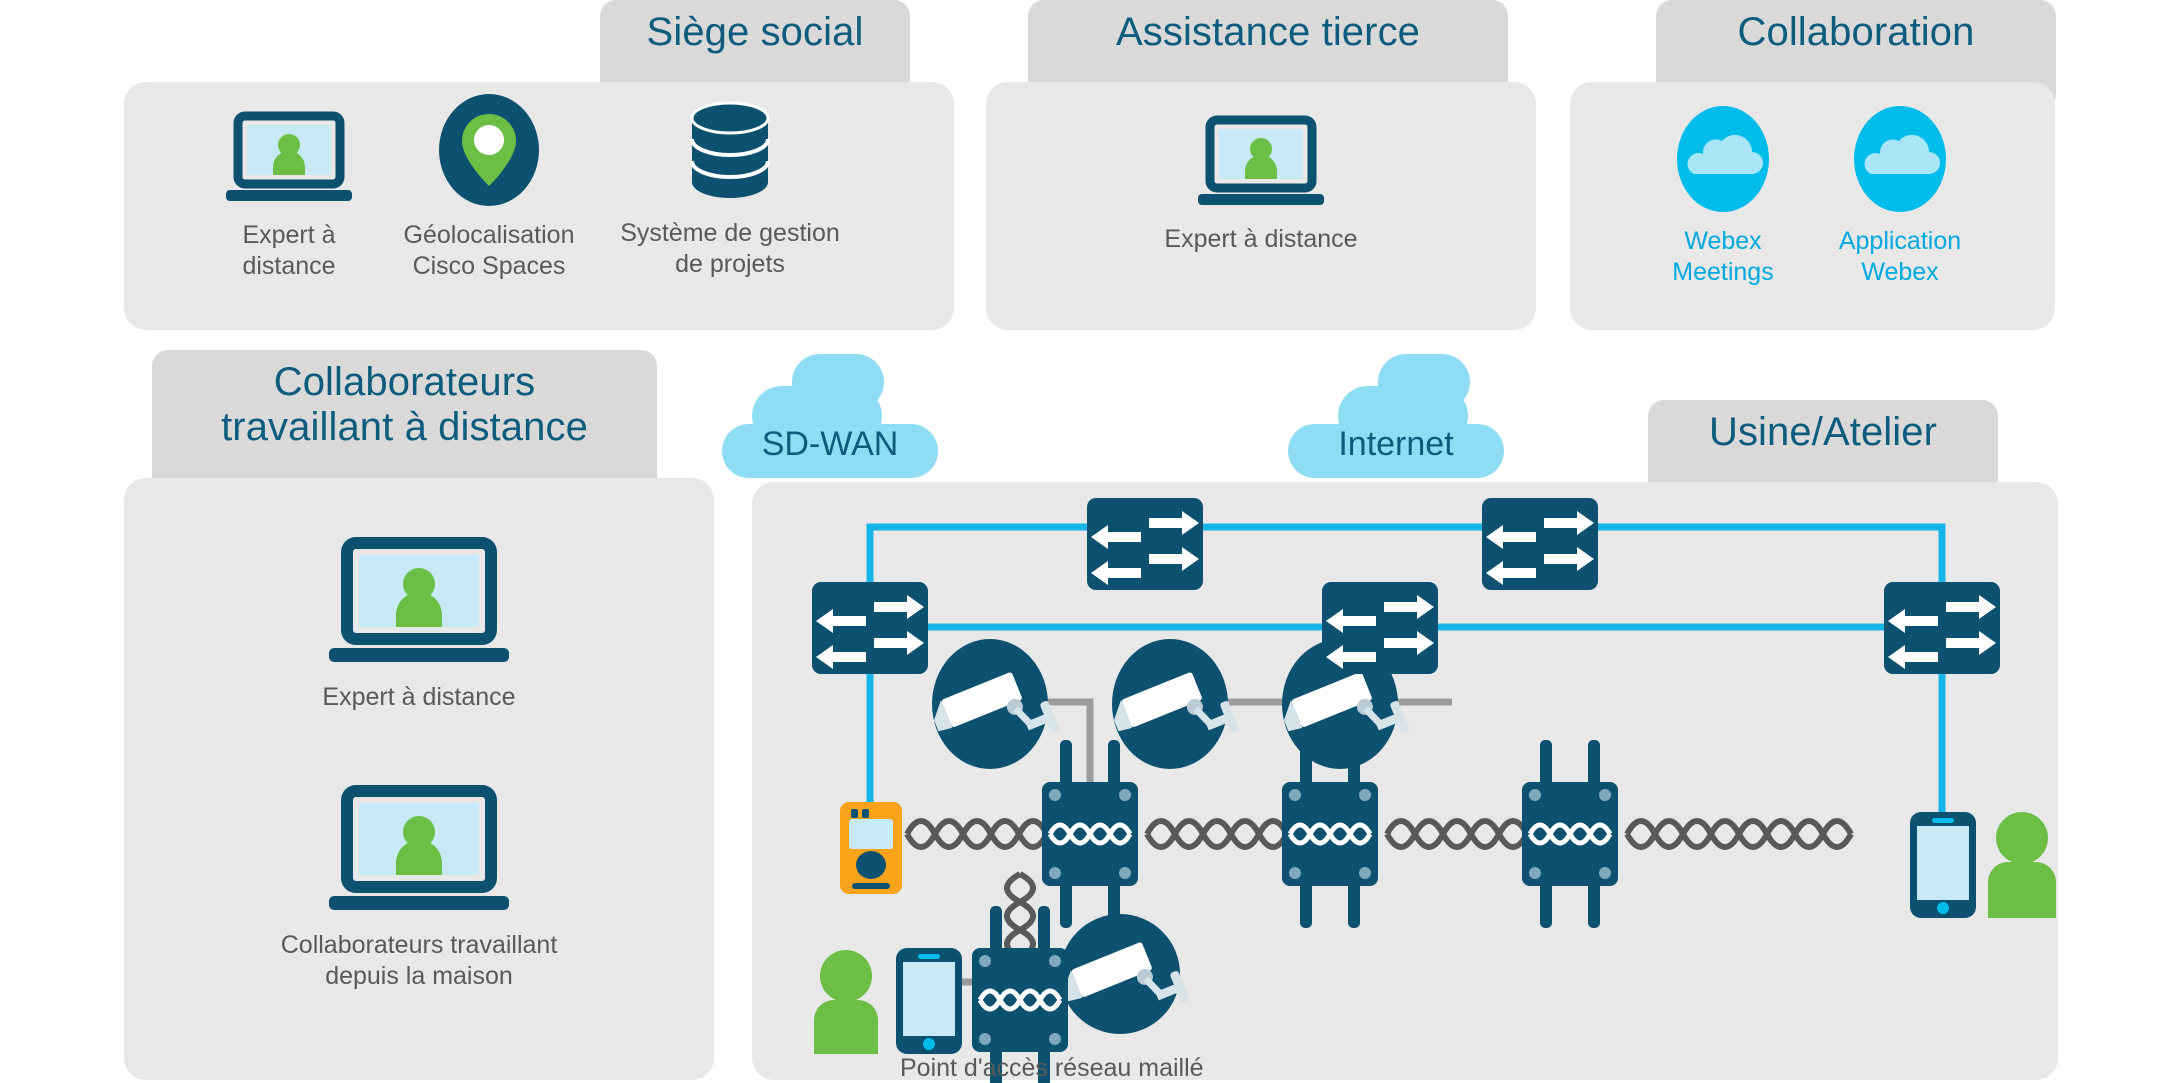 This screenshot has height=1083, width=2160. I want to click on worker-person-right, so click(2022, 865).